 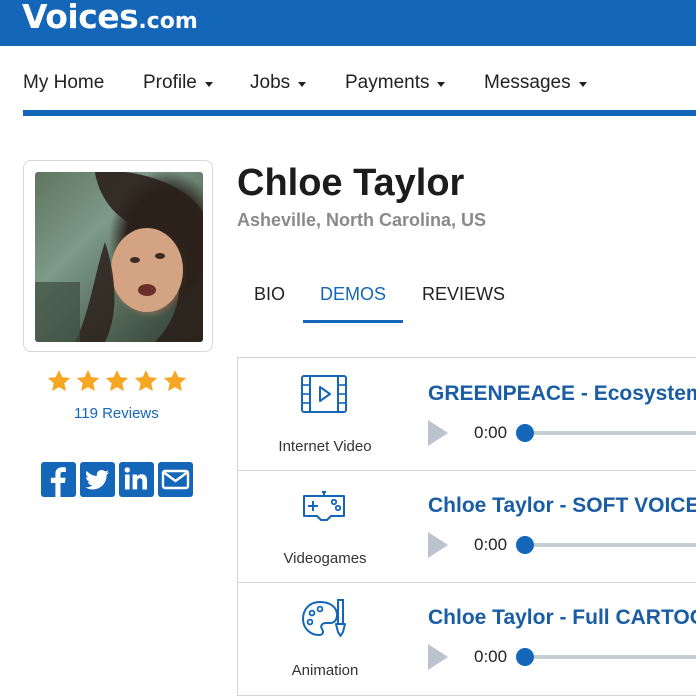 I want to click on voices-logo: Voices.com, so click(x=110, y=18).